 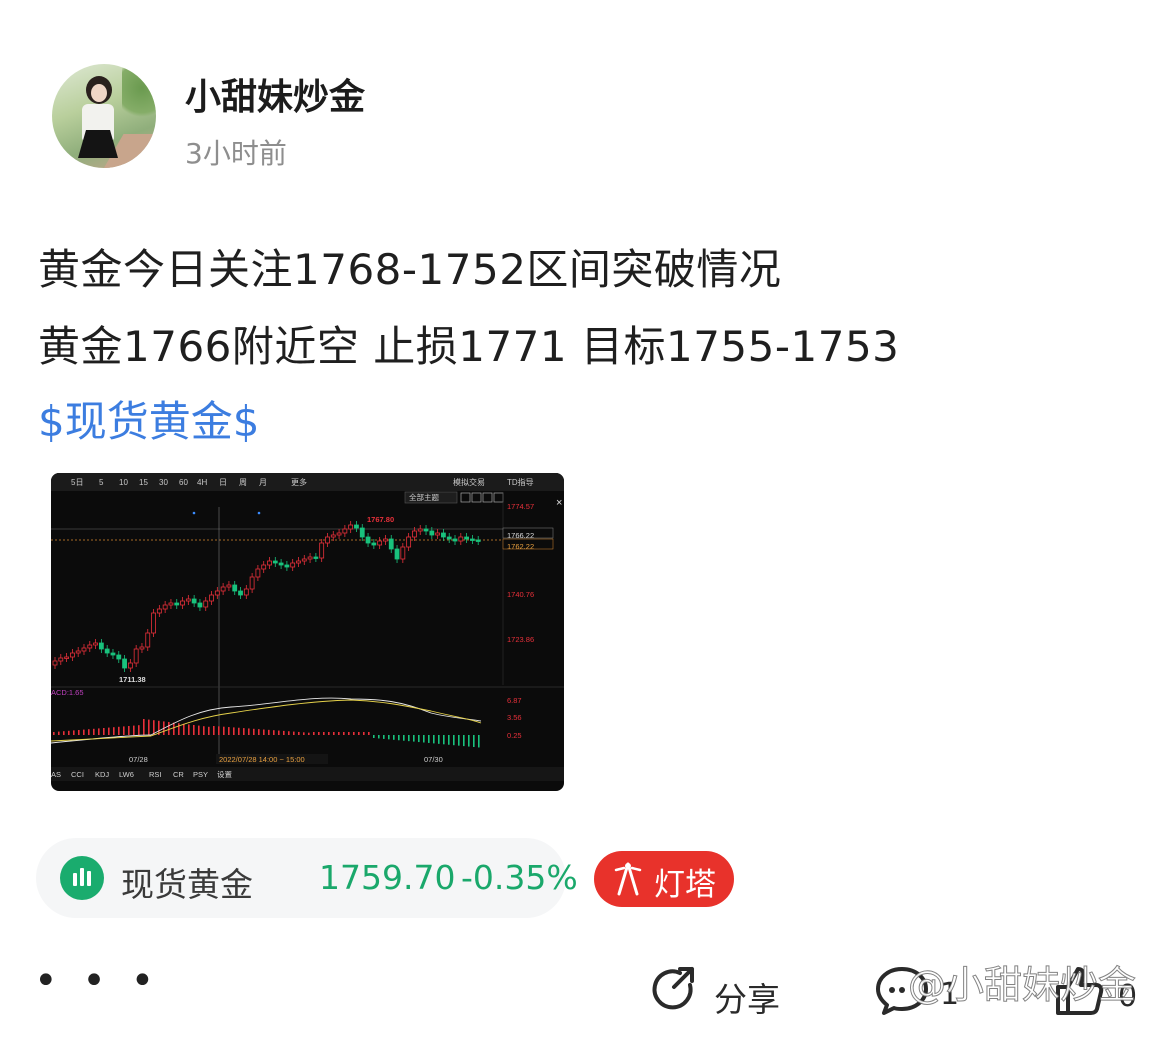 What do you see at coordinates (178, 774) in the screenshot?
I see `indicator-tab: CR` at bounding box center [178, 774].